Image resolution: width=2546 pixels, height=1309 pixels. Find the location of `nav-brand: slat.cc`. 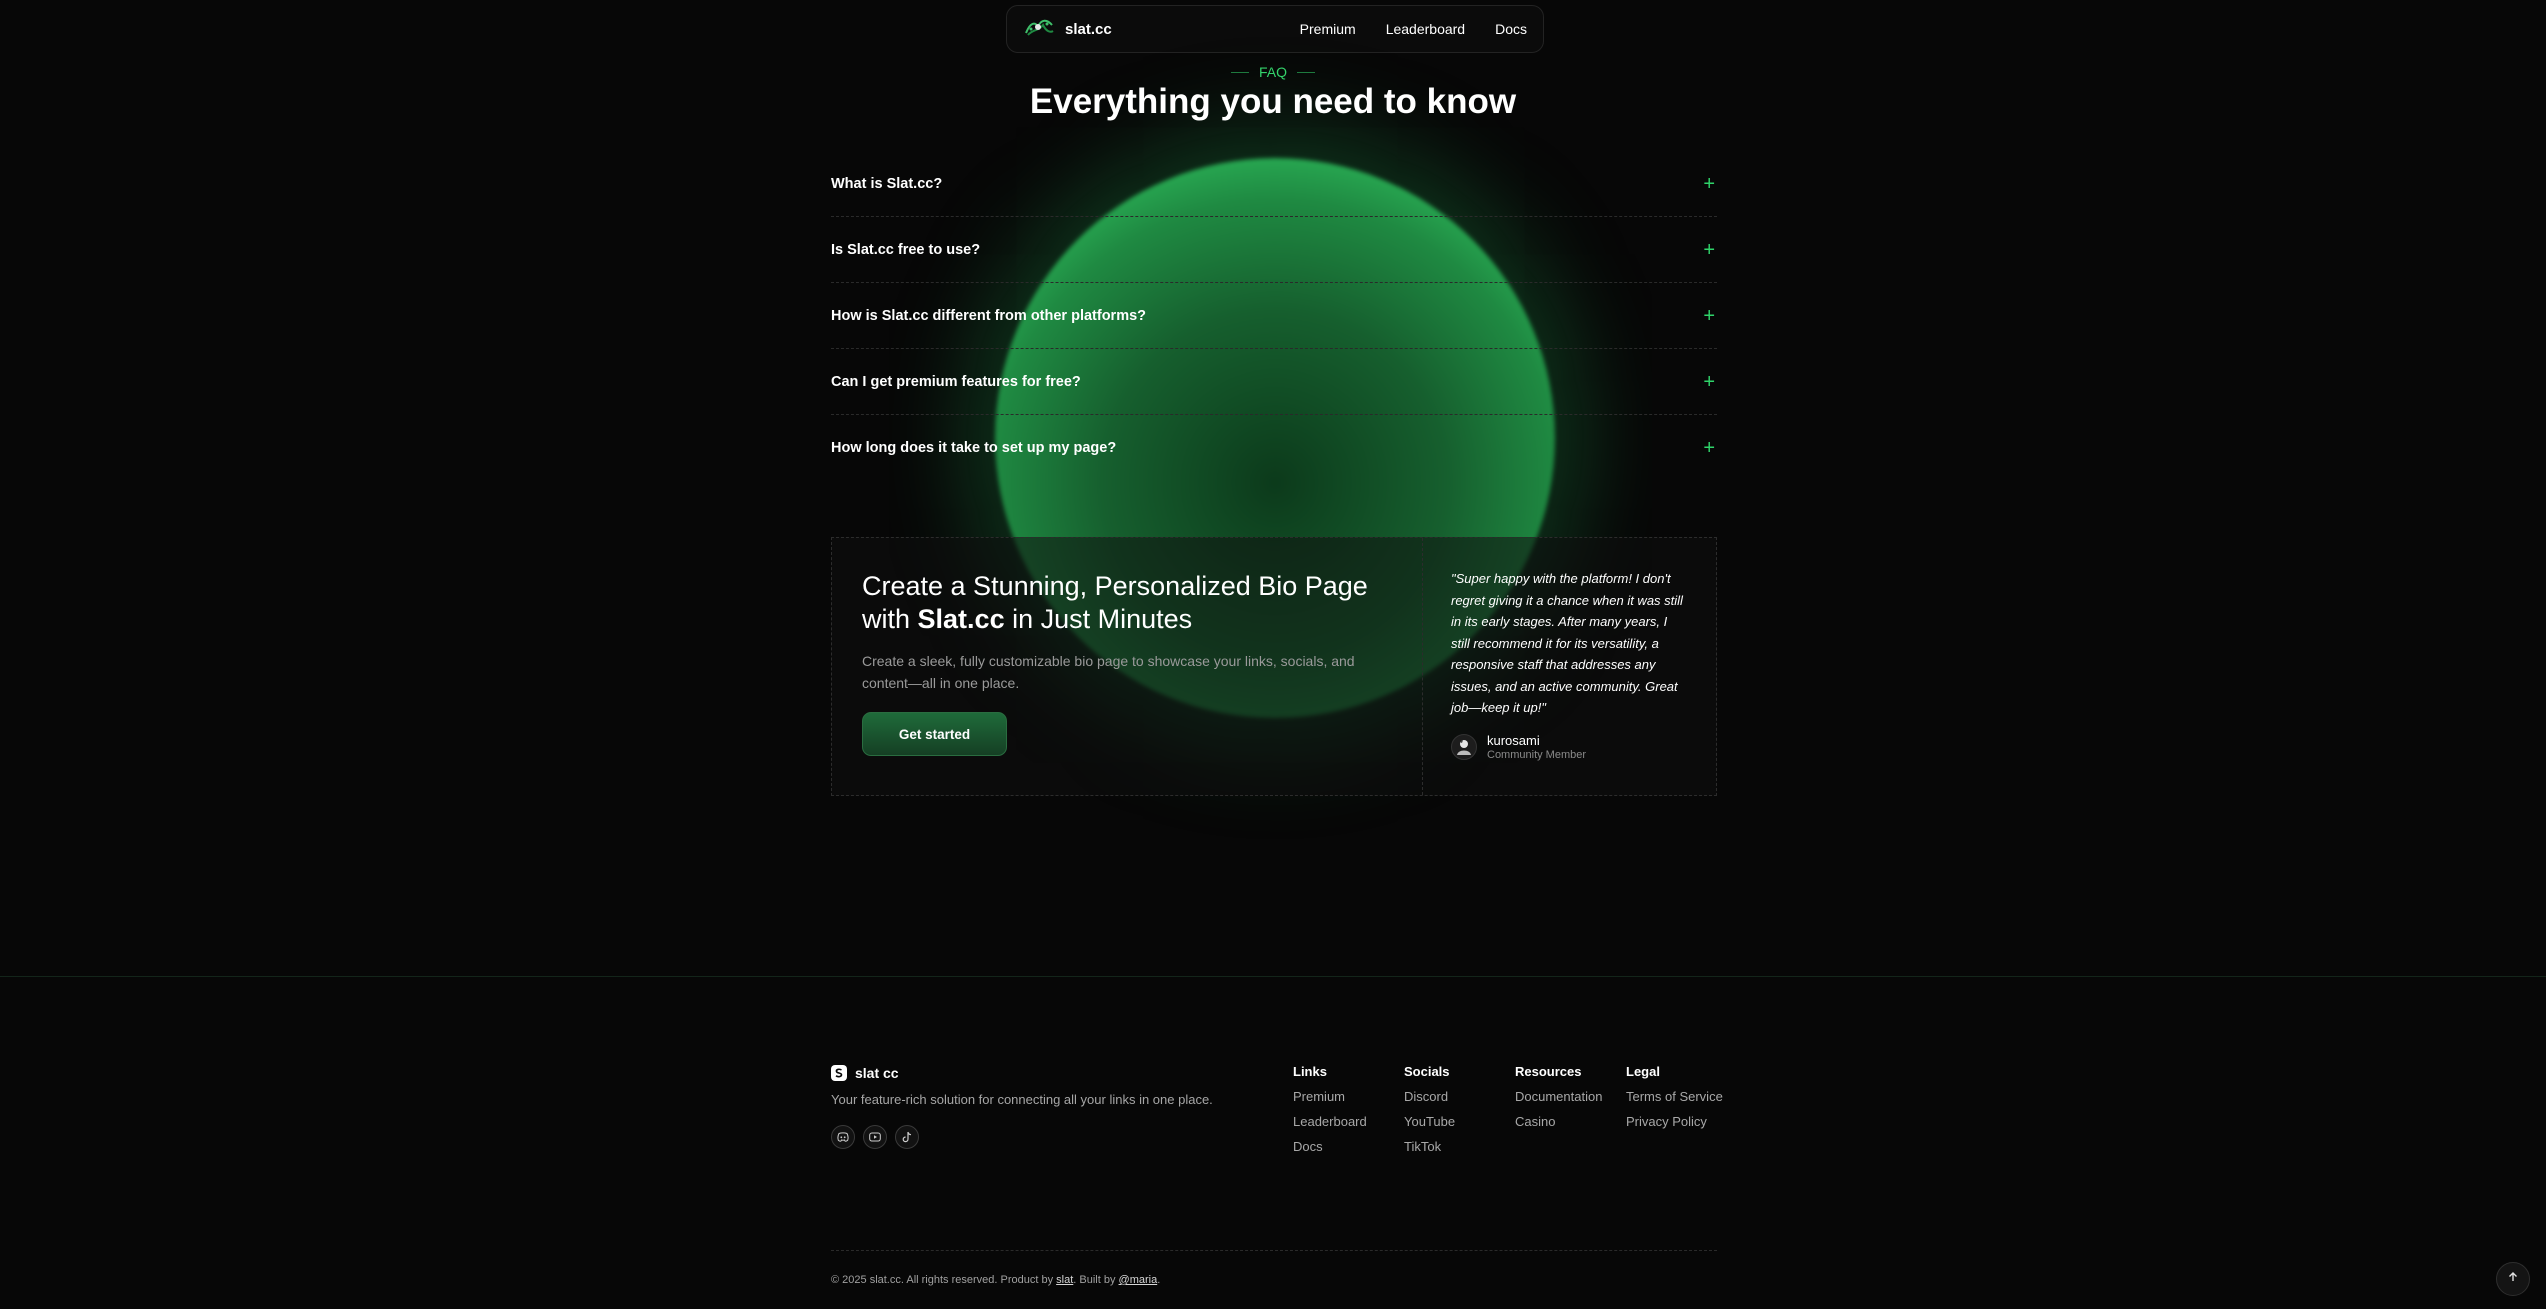

nav-brand: slat.cc is located at coordinates (1067, 29).